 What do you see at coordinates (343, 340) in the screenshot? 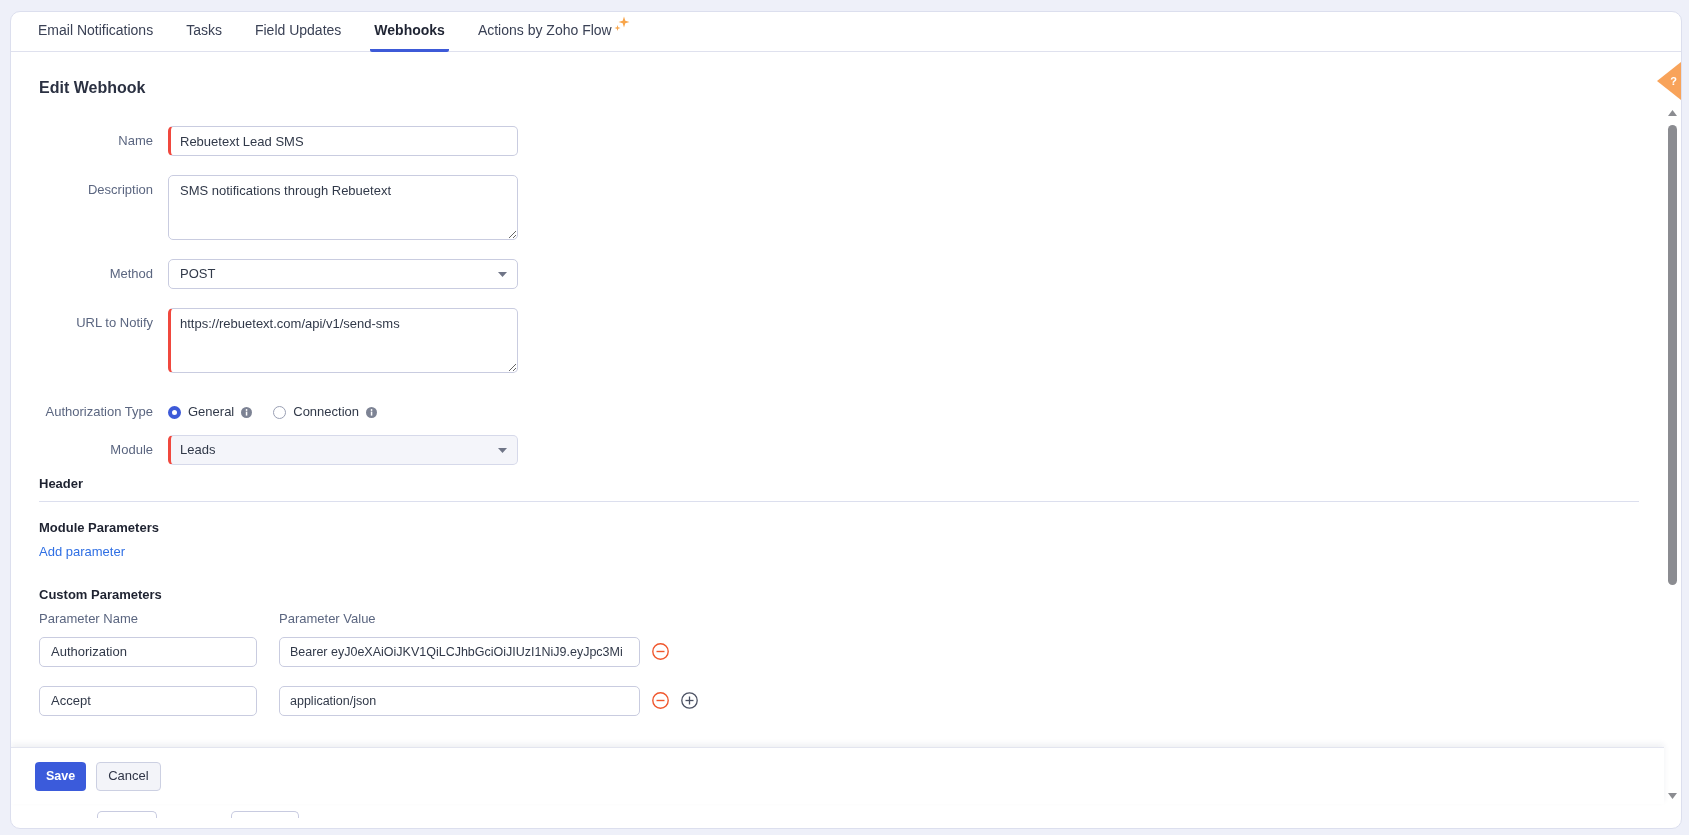
I see `textarea-field: https://rebuetext.com/api/v1/send-sms` at bounding box center [343, 340].